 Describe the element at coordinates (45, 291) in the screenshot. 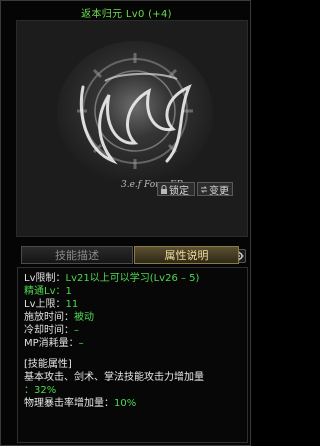

I see `master-lv-label: 精通Lv：` at that location.